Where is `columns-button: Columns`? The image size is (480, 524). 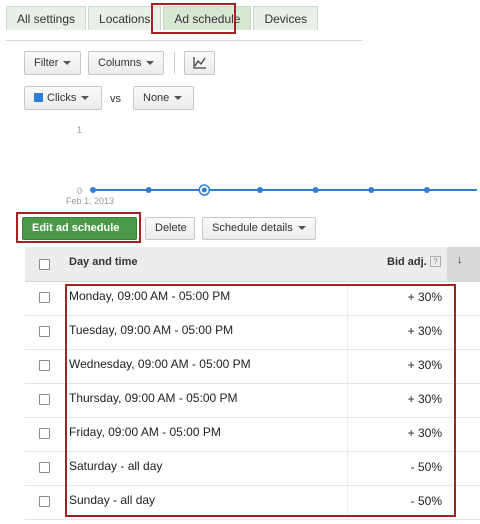
columns-button: Columns is located at coordinates (126, 63).